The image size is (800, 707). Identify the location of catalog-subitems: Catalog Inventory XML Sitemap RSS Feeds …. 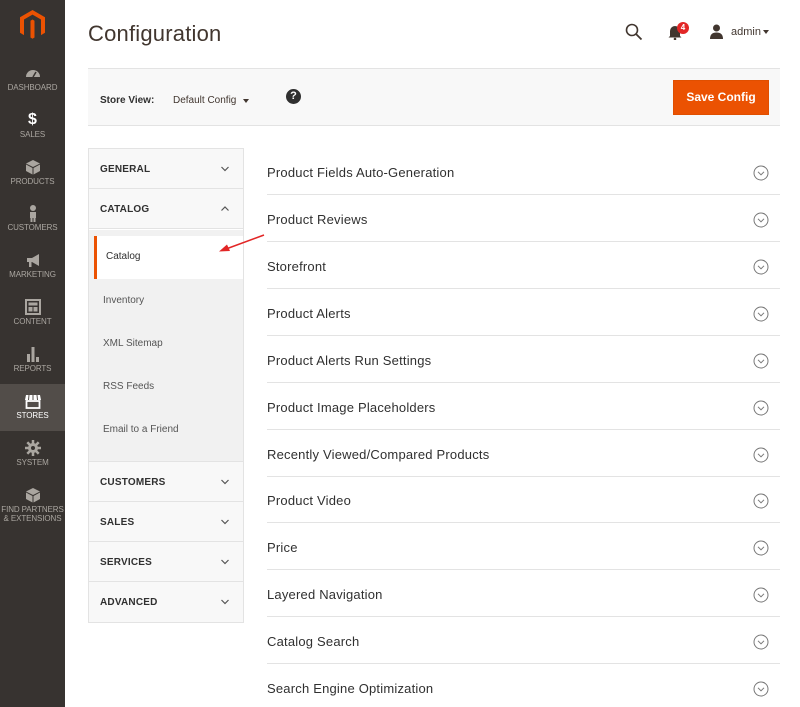
(166, 346).